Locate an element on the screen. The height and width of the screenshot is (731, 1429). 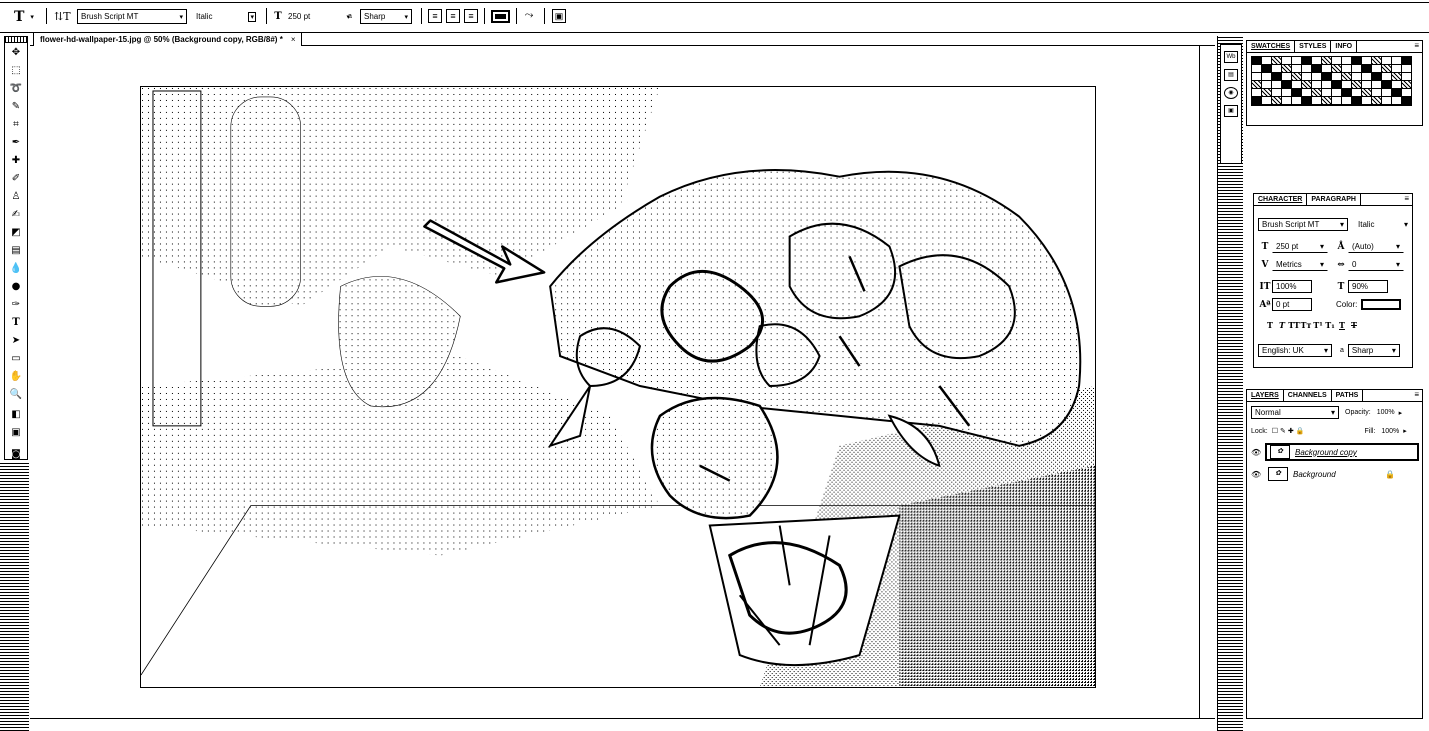
crop-tool-icon: ⌗ is located at coordinates (16, 125).